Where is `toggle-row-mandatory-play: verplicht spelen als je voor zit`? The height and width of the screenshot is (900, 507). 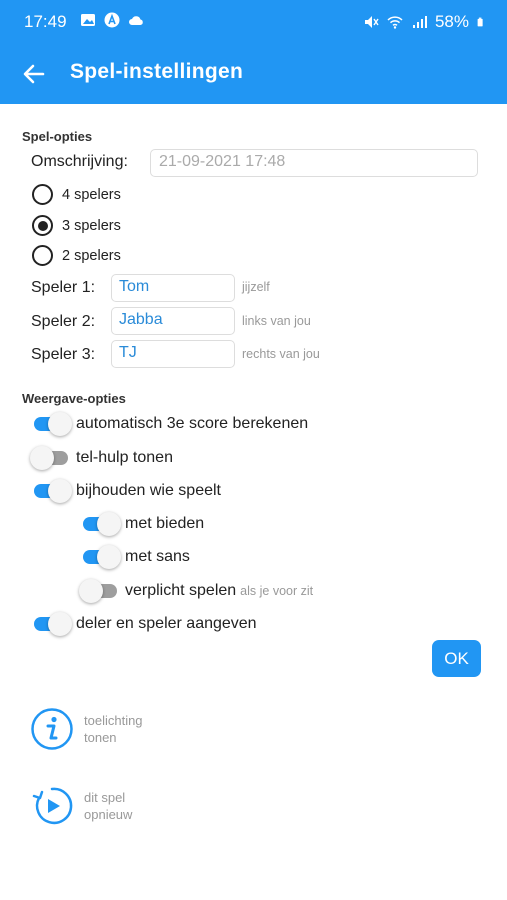
toggle-row-mandatory-play: verplicht spelen als je voor zit is located at coordinates (196, 591).